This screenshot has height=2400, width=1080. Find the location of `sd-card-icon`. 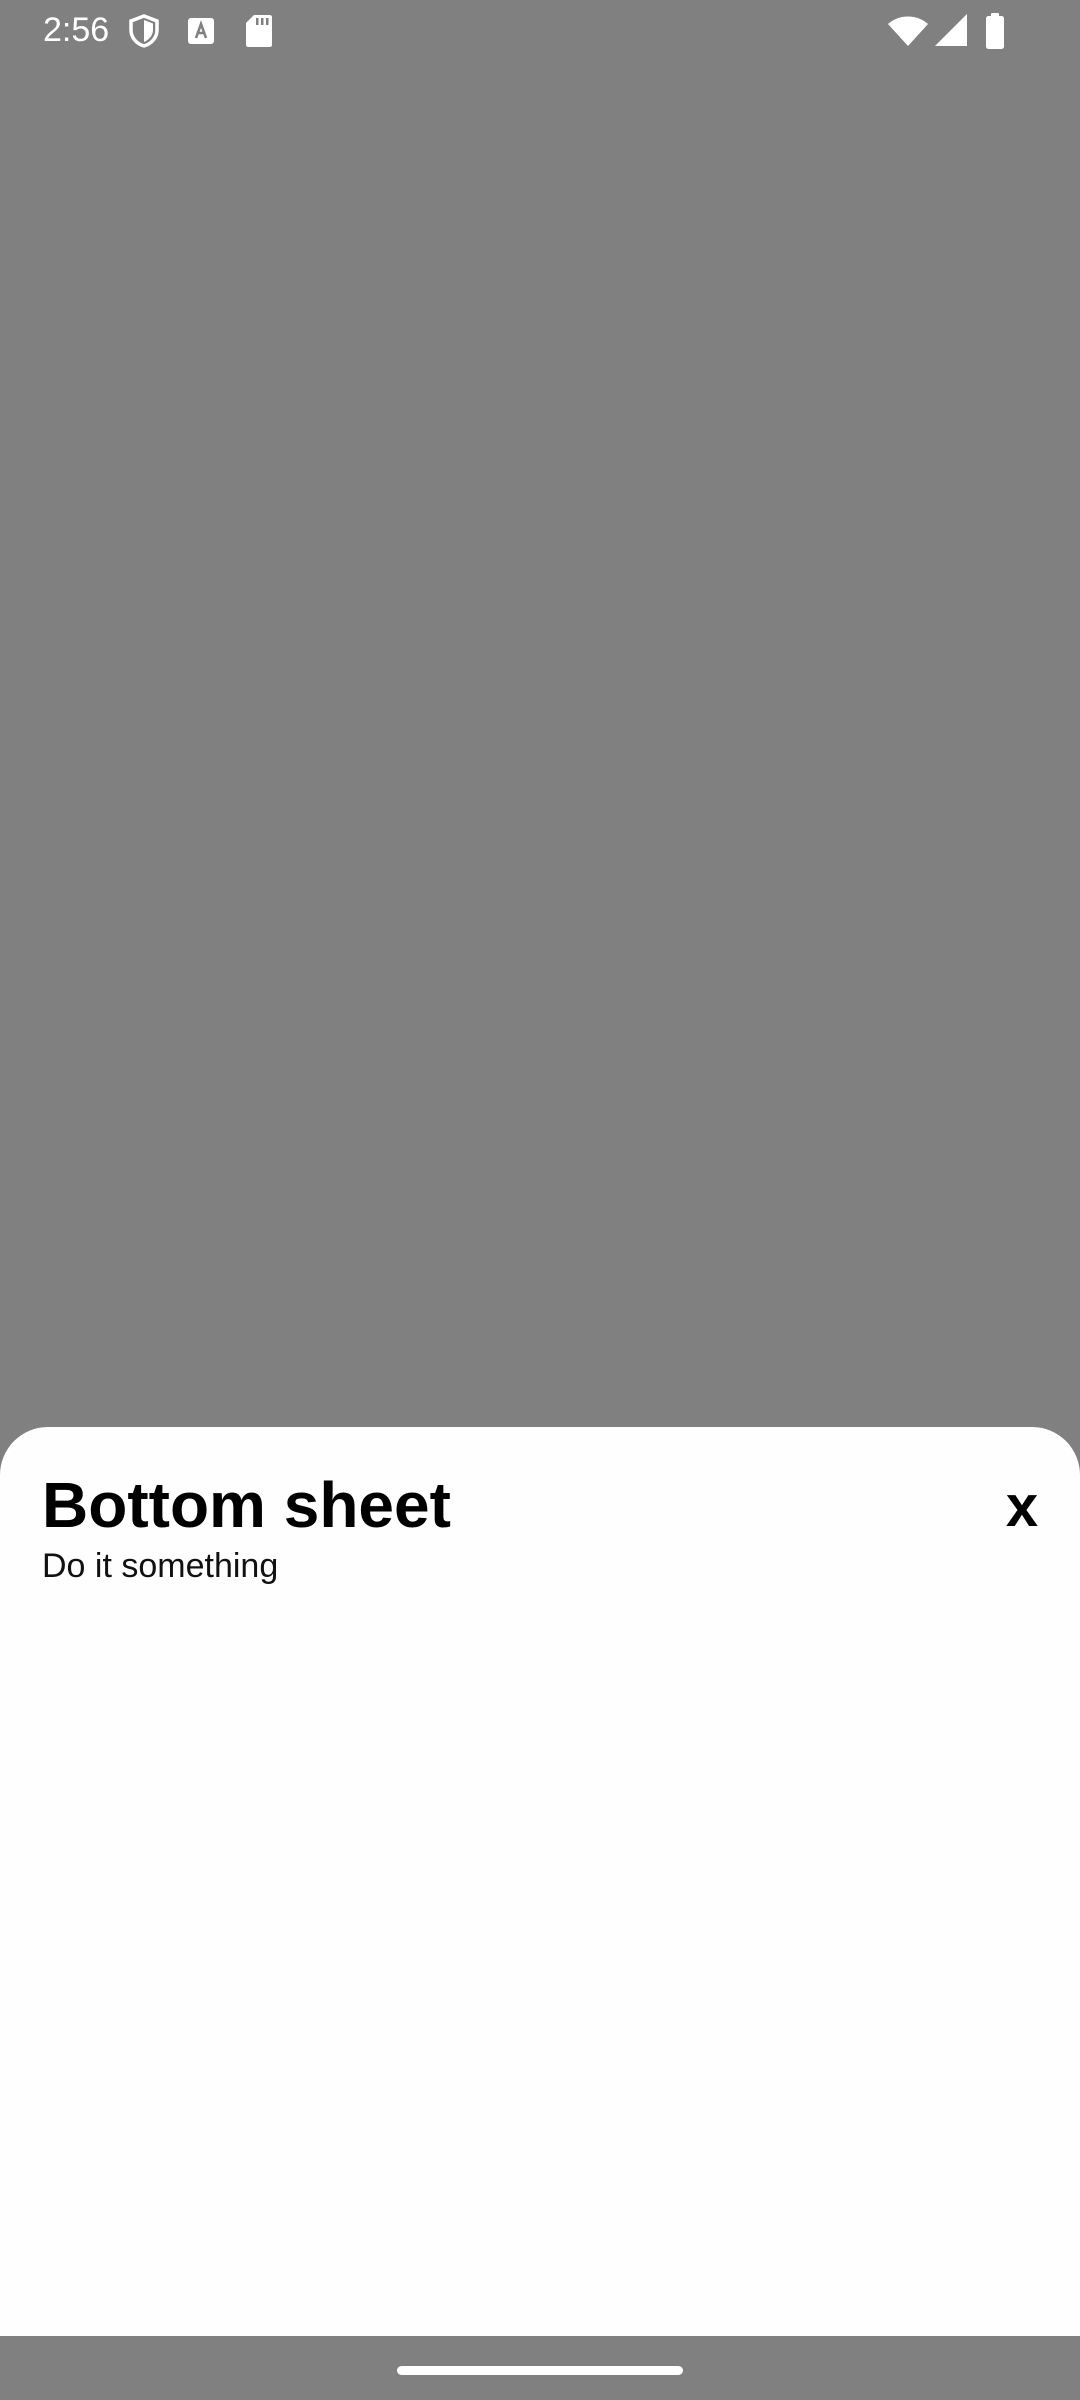

sd-card-icon is located at coordinates (259, 31).